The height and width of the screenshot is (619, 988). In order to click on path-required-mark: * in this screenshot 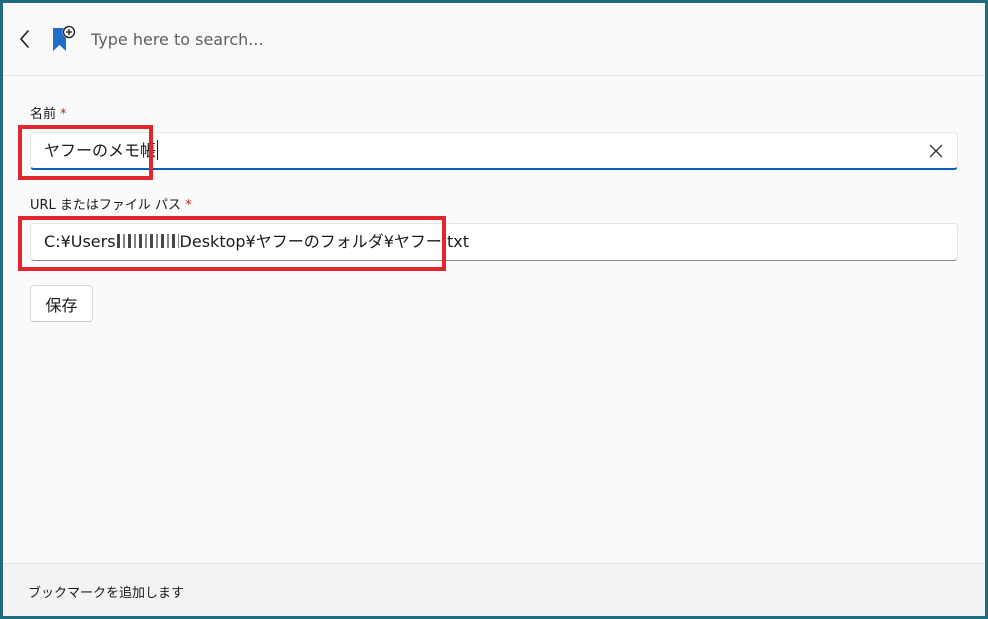, I will do `click(188, 205)`.